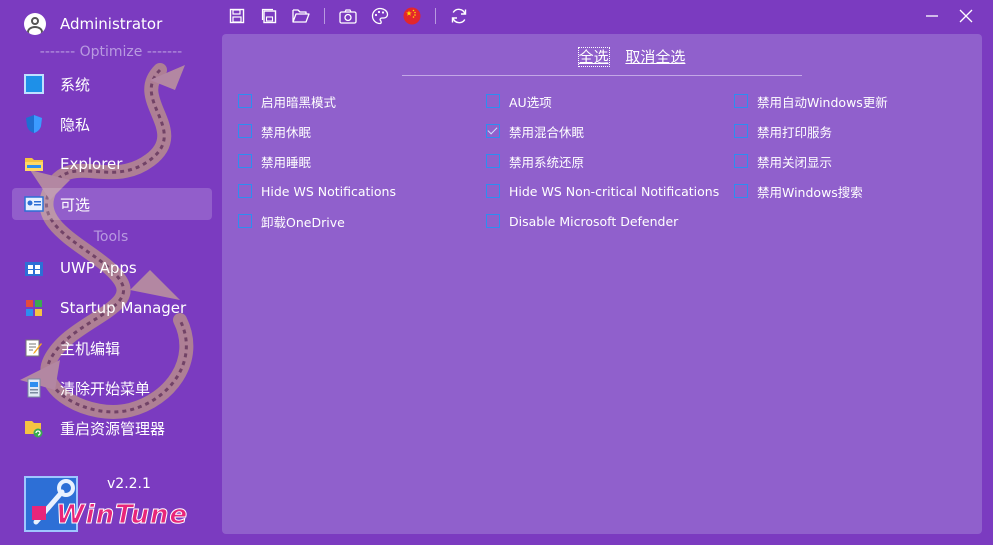  I want to click on option-item: 启用暗黑模式, so click(287, 101).